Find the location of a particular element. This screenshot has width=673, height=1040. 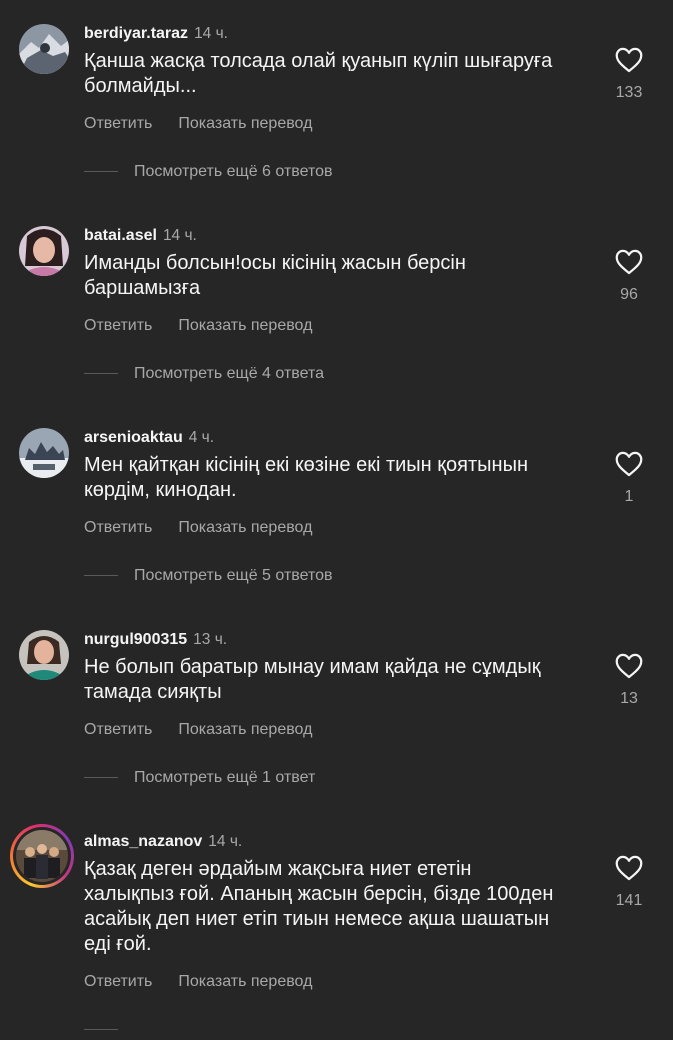

username: arsenioaktau is located at coordinates (133, 437).